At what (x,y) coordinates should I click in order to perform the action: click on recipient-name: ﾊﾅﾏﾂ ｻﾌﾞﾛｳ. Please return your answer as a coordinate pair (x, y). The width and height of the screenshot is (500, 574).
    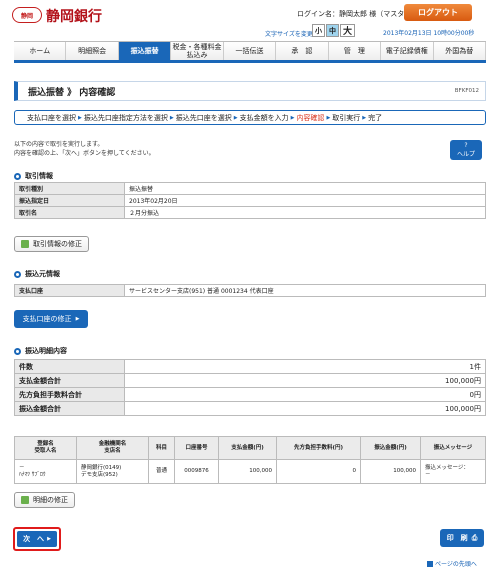
    Looking at the image, I should click on (32, 474).